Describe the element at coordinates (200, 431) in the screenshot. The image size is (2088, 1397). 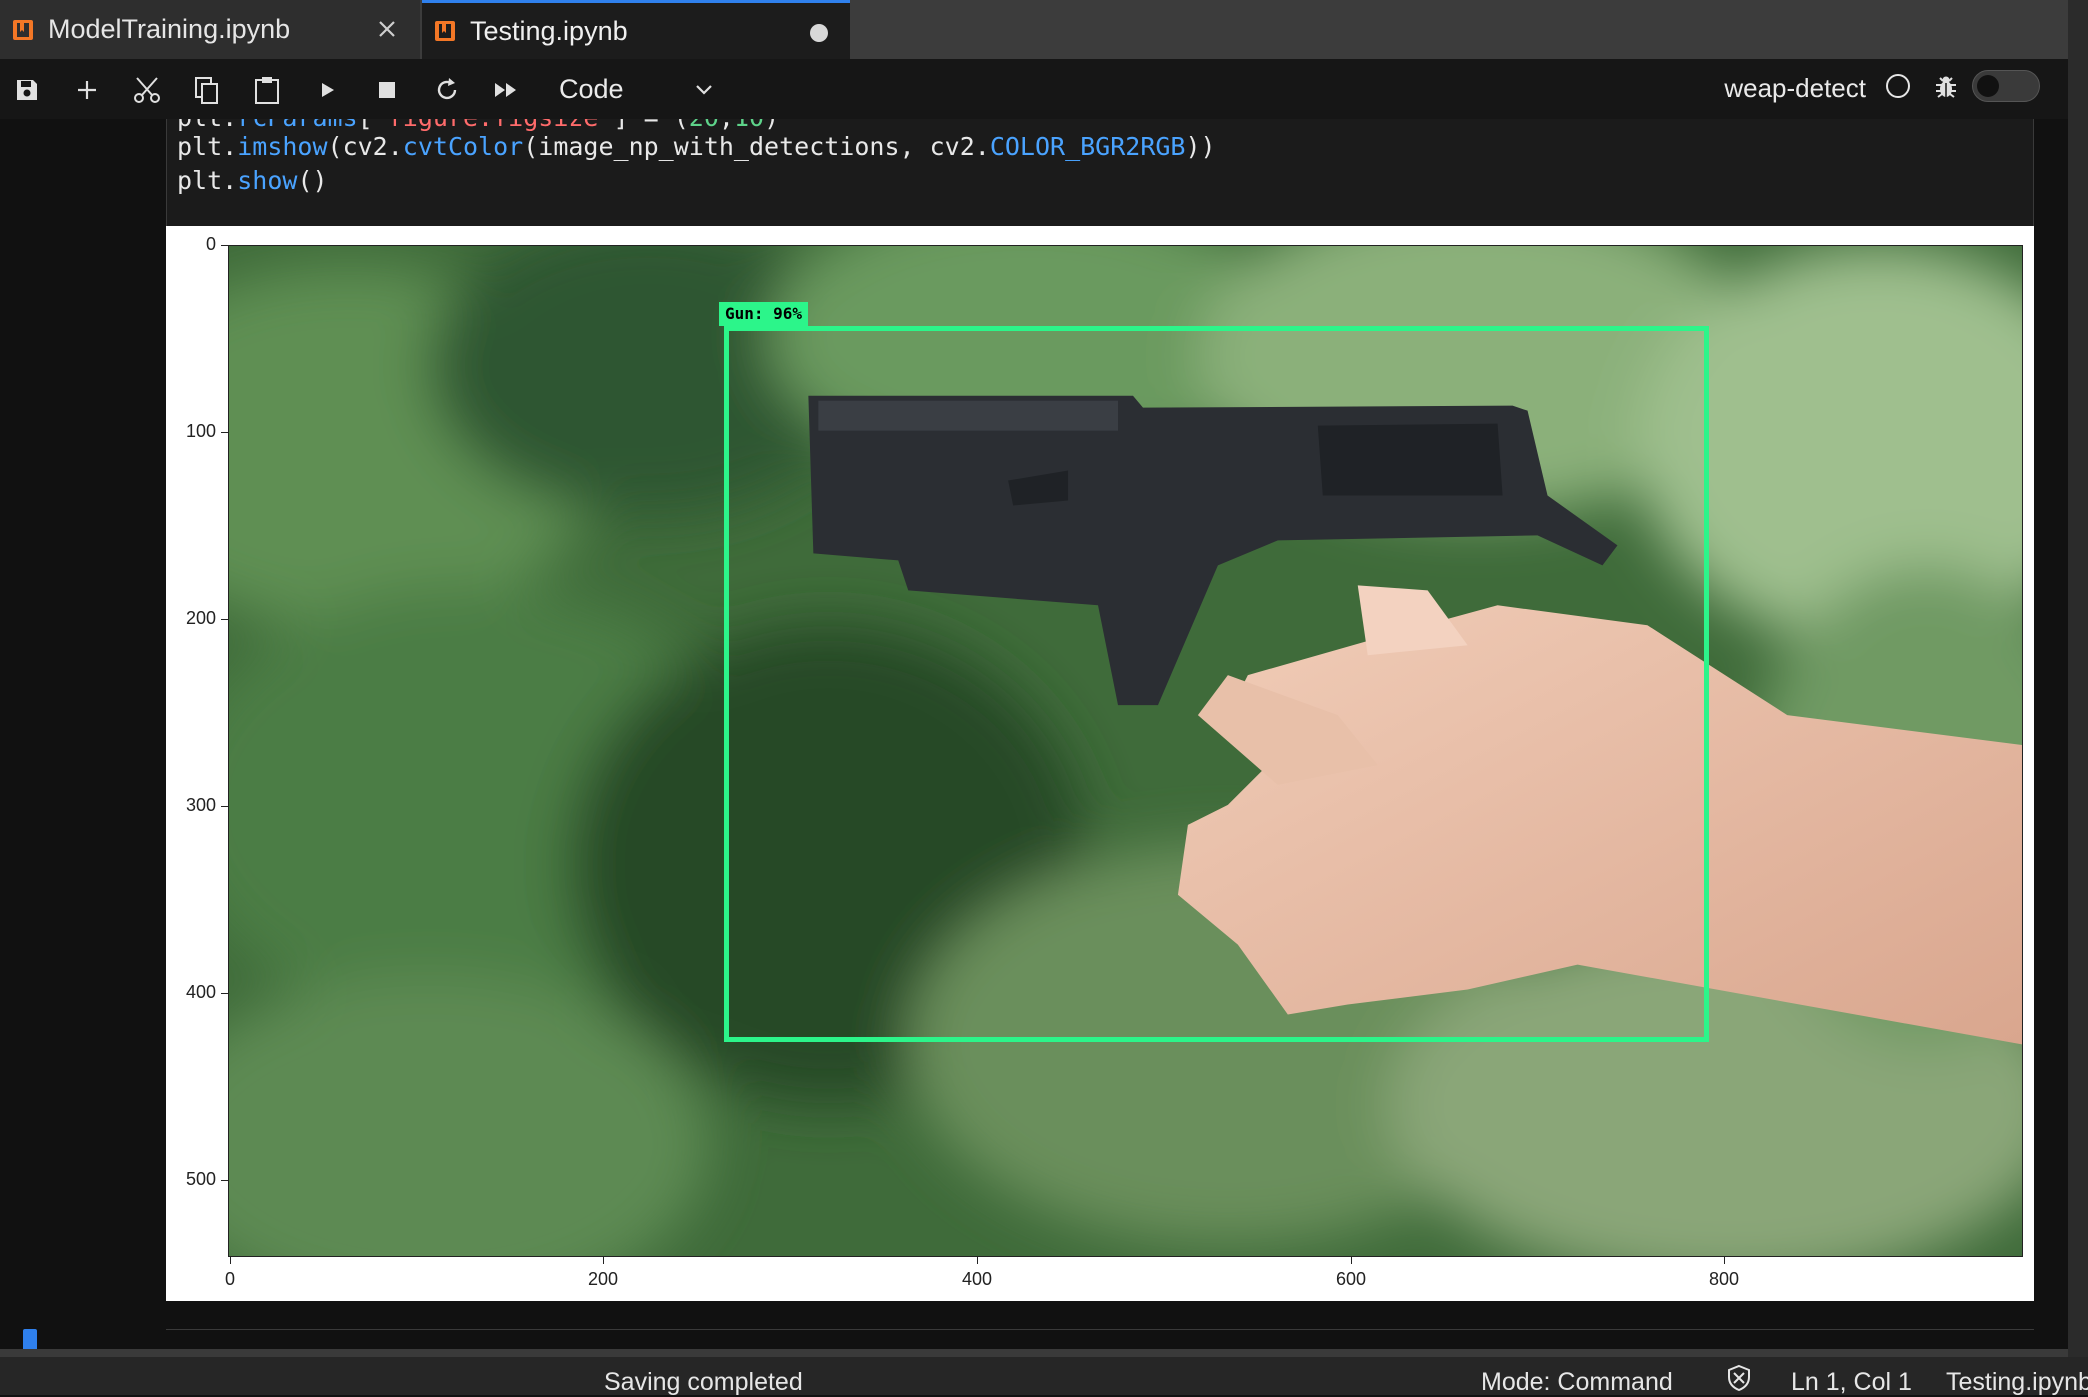
I see `y-tick-label: 100` at that location.